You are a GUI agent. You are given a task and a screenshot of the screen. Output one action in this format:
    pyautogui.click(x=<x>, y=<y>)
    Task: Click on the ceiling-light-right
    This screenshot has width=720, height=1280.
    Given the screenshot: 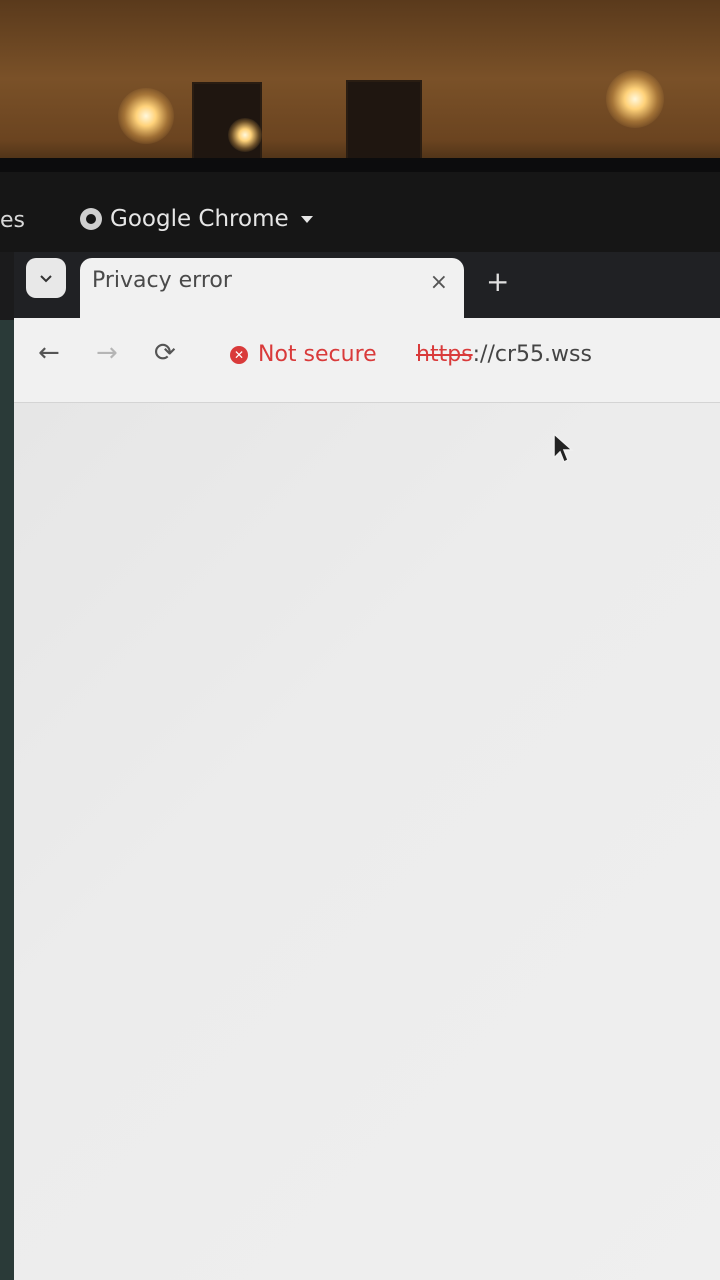 What is the action you would take?
    pyautogui.click(x=635, y=99)
    